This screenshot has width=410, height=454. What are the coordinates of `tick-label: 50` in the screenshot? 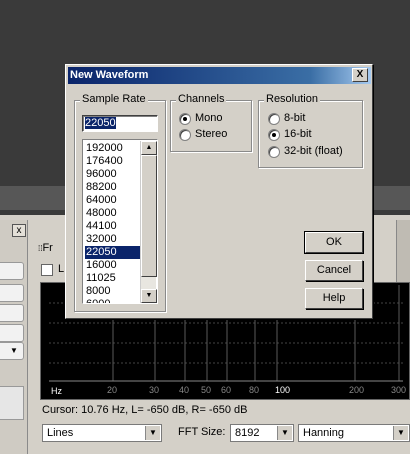 It's located at (206, 390).